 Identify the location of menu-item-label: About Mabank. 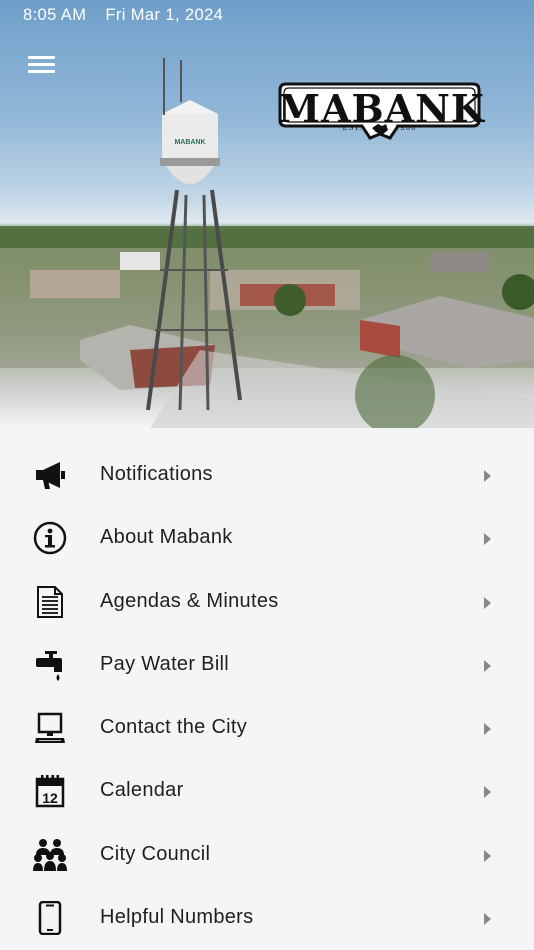
(166, 537).